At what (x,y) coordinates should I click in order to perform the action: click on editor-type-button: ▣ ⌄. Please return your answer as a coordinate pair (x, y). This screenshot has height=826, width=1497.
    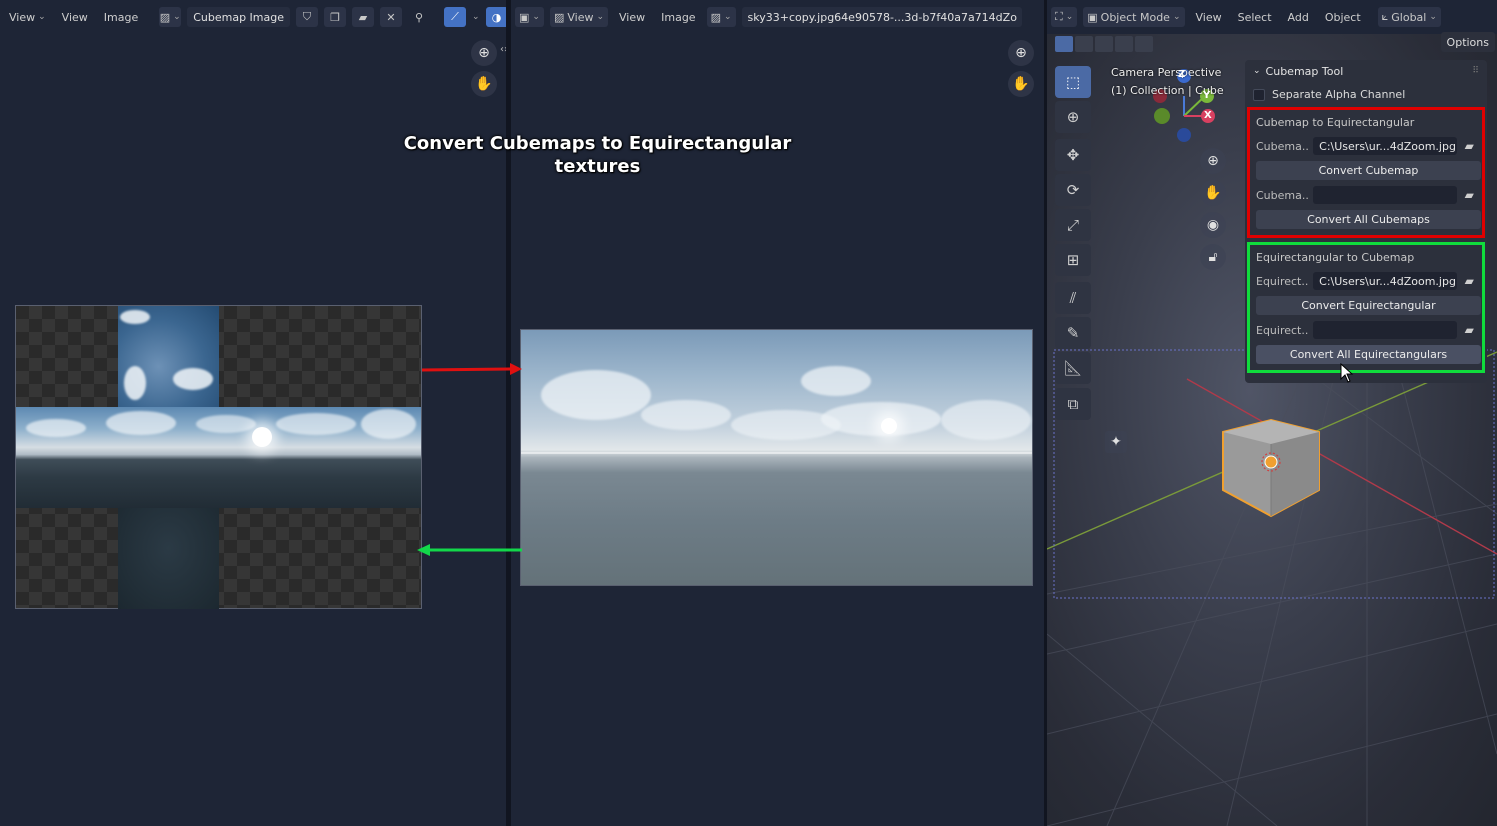
    Looking at the image, I should click on (529, 17).